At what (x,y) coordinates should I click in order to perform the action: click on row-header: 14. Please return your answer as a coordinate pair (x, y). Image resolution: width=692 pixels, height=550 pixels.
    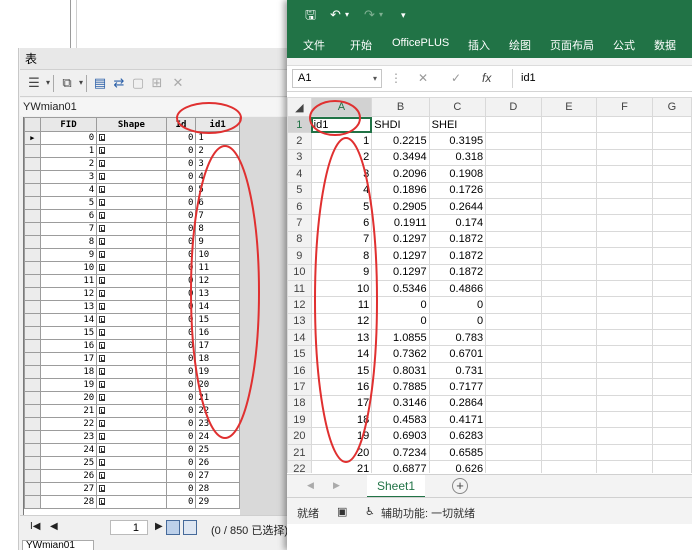
    Looking at the image, I should click on (299, 338).